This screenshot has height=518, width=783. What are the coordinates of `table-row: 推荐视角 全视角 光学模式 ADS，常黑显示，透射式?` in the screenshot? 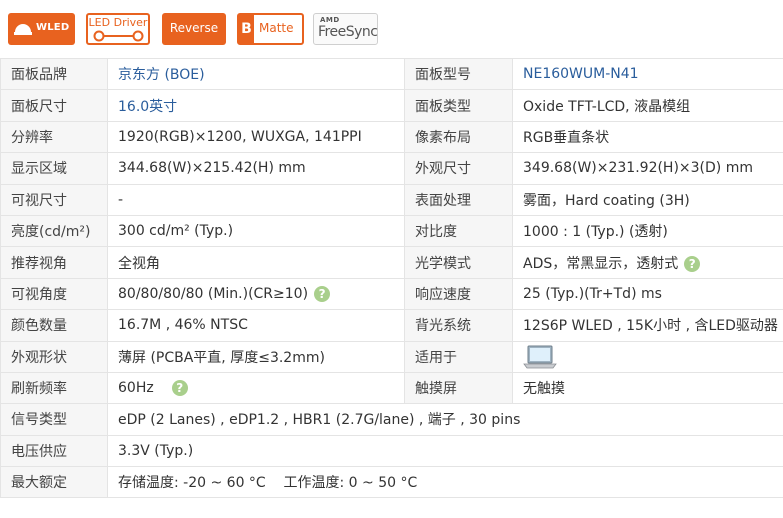 It's located at (391, 262).